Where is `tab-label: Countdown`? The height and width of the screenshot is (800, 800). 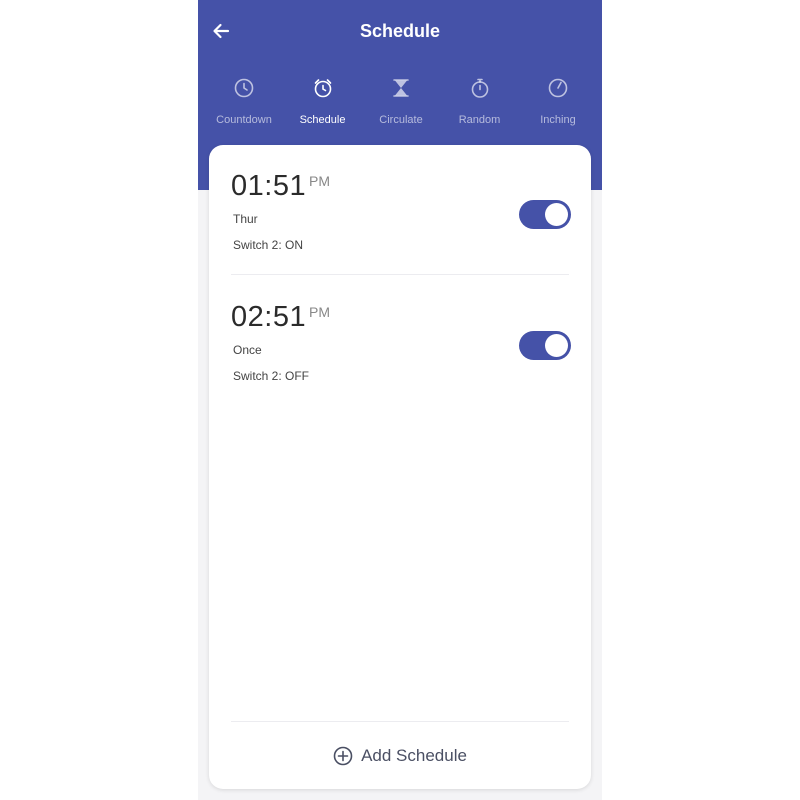
tab-label: Countdown is located at coordinates (244, 120).